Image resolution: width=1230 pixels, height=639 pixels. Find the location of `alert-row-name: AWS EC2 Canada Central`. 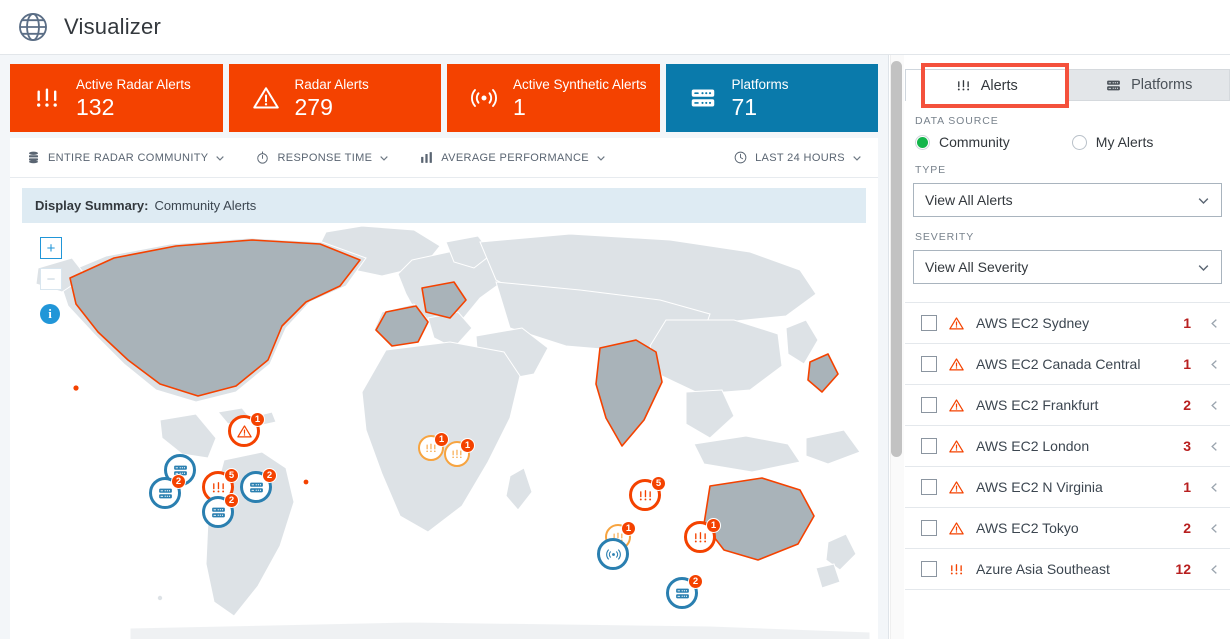

alert-row-name: AWS EC2 Canada Central is located at coordinates (1058, 364).